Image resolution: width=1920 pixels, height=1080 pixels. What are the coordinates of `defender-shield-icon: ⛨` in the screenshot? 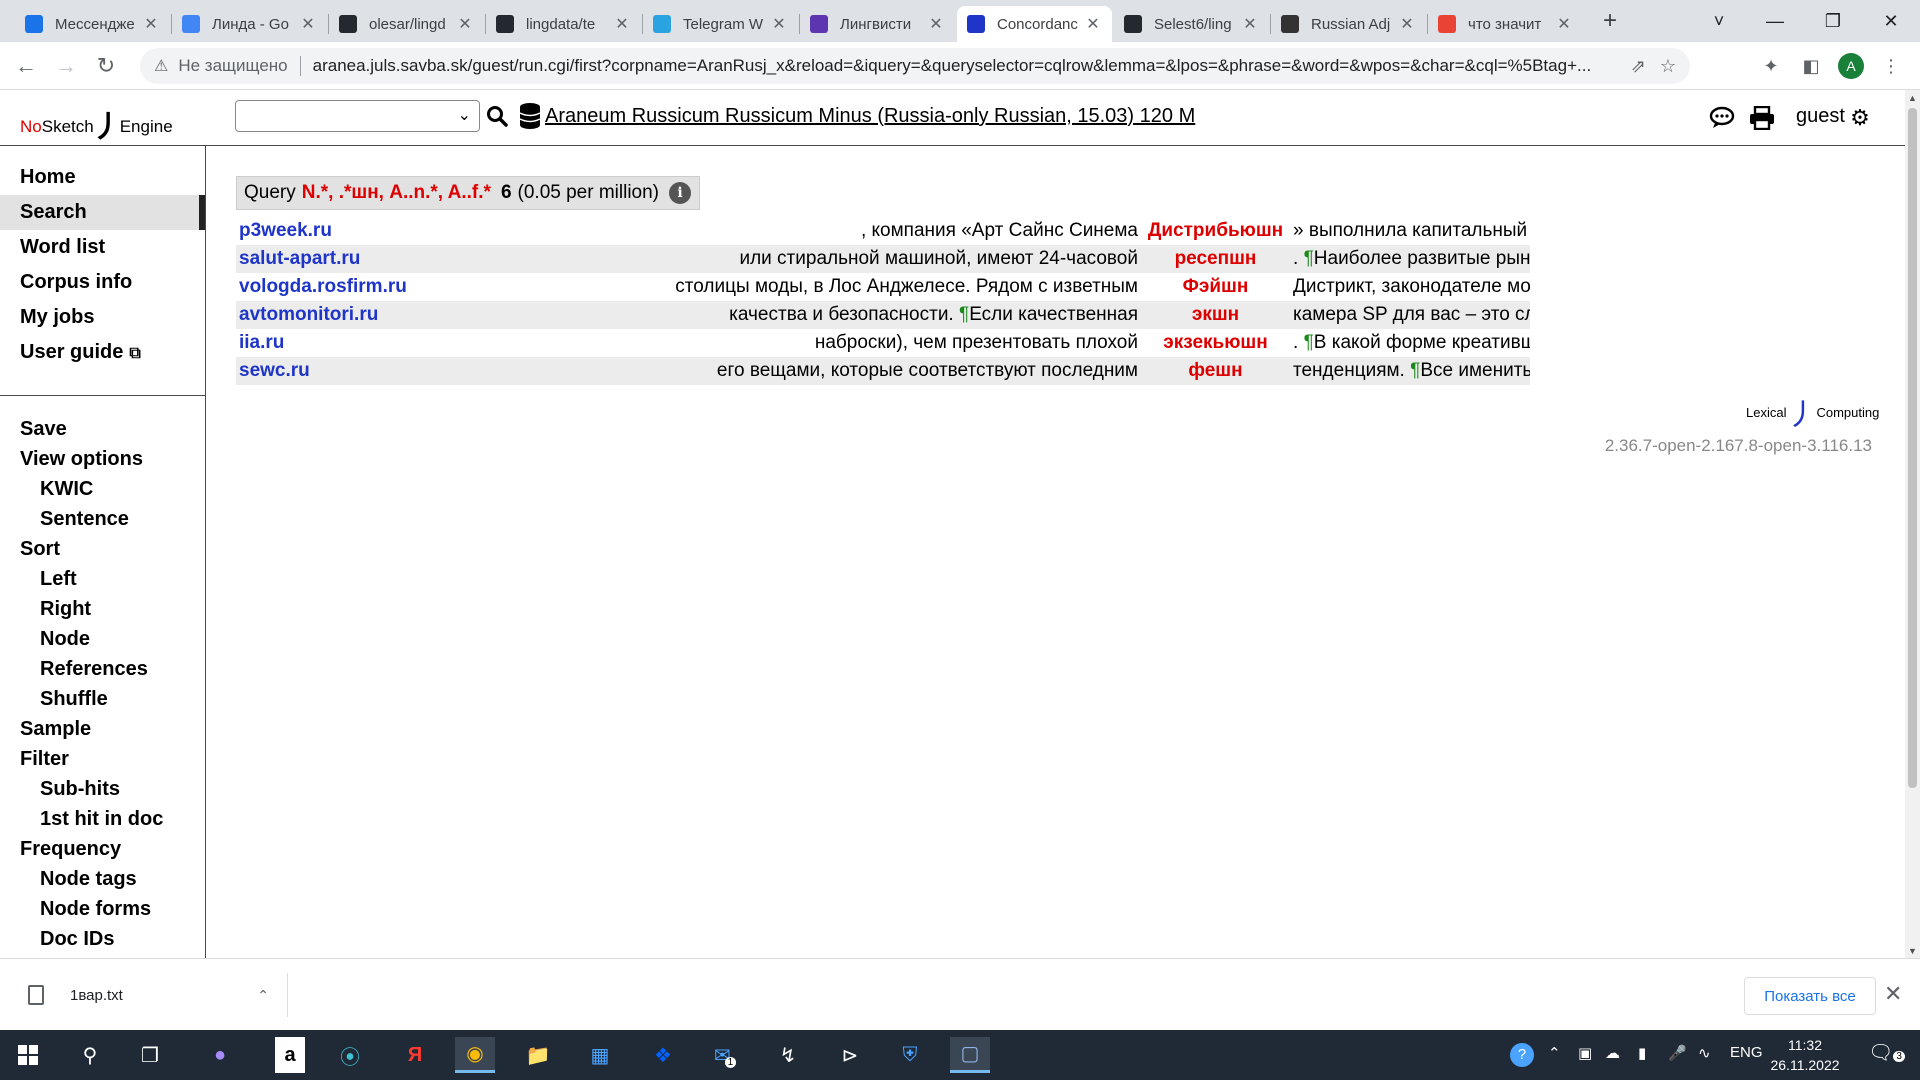 It's located at (910, 1055).